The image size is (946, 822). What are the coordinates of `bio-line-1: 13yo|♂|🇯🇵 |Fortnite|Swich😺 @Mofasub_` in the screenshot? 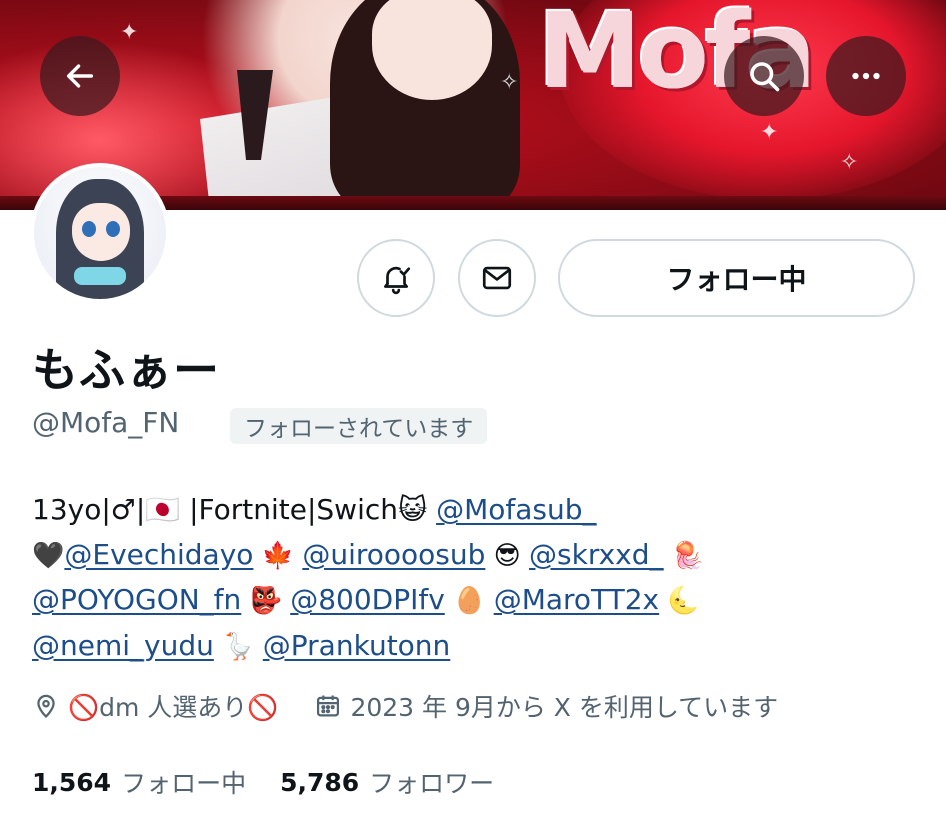 It's located at (477, 510).